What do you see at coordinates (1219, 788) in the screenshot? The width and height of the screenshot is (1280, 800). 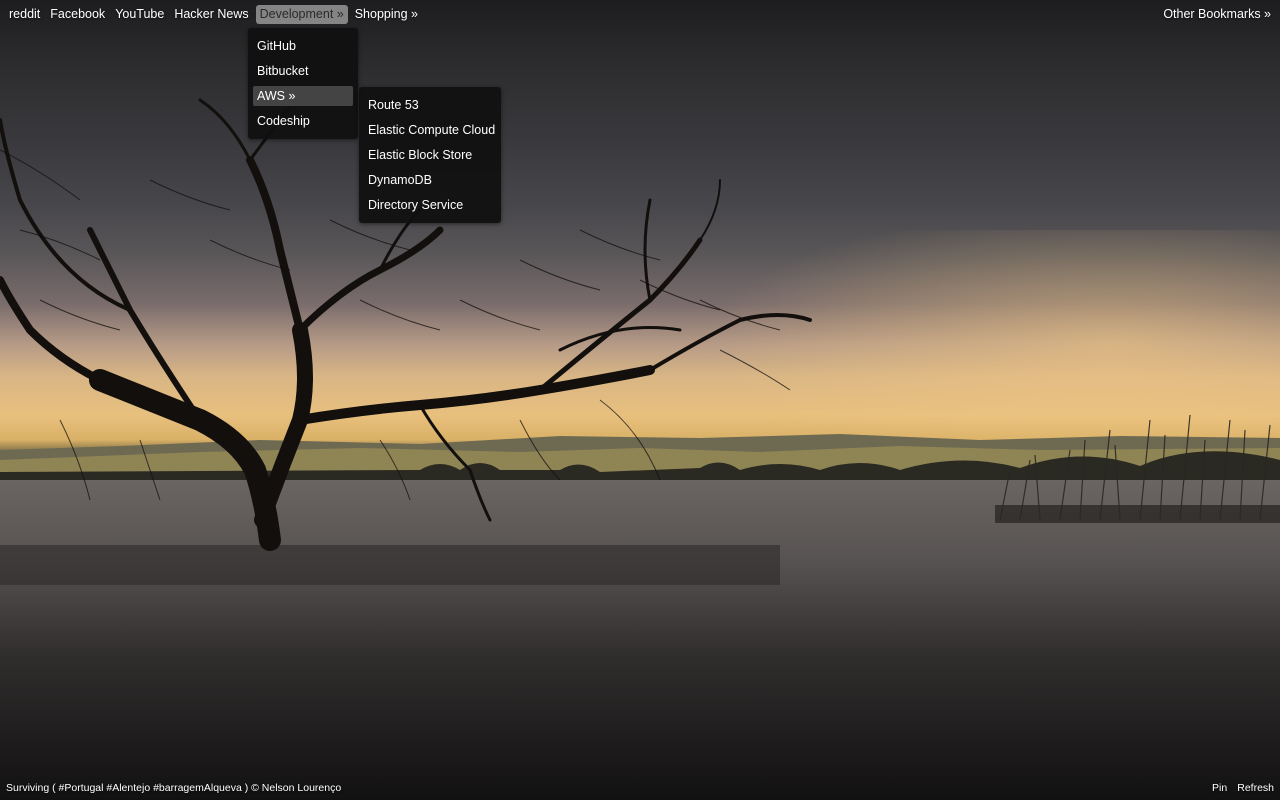 I see `pin-button: Pin` at bounding box center [1219, 788].